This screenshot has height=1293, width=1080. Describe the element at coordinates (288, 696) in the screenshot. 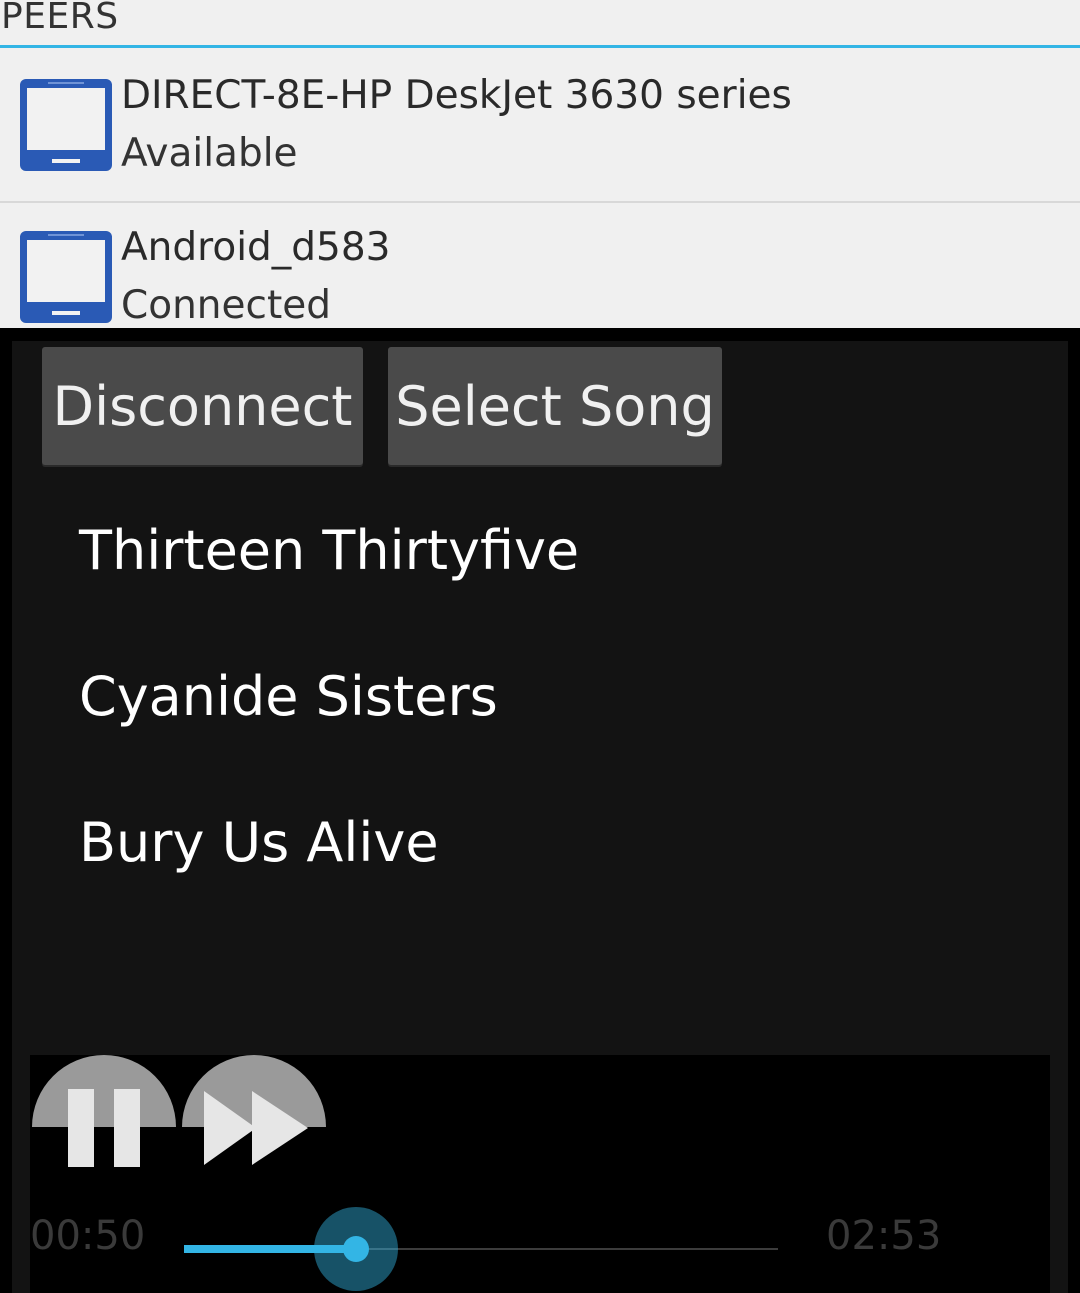

I see `song-title: Cyanide Sisters` at that location.